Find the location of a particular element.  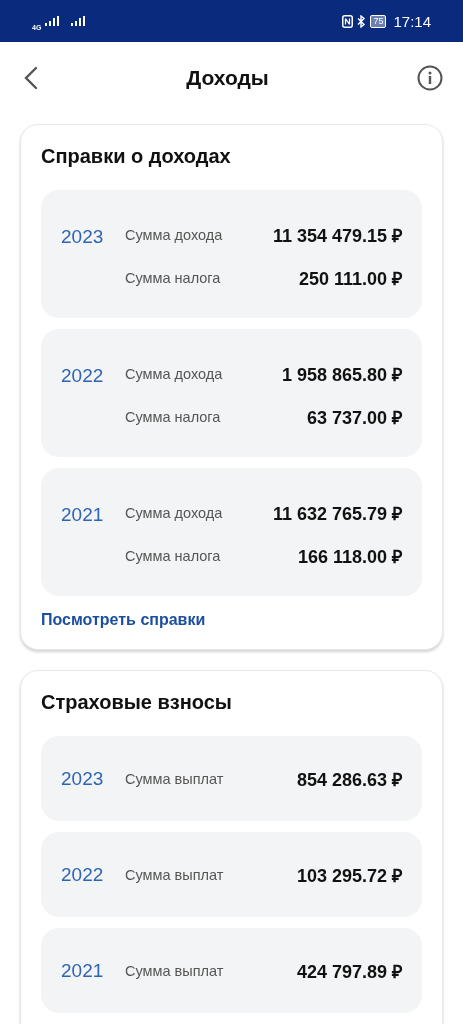

nfc-icon is located at coordinates (348, 21).